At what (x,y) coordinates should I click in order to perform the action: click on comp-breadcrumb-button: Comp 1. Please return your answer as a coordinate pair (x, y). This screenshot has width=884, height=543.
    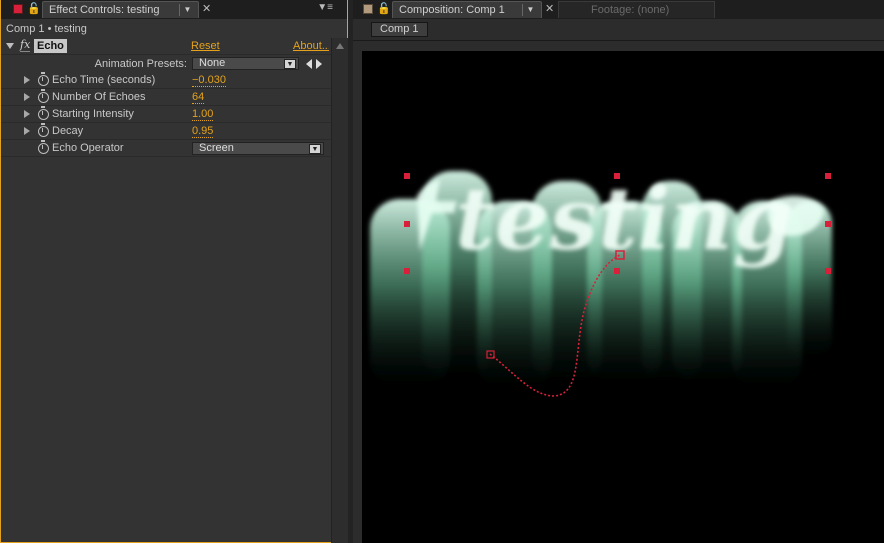
    Looking at the image, I should click on (399, 29).